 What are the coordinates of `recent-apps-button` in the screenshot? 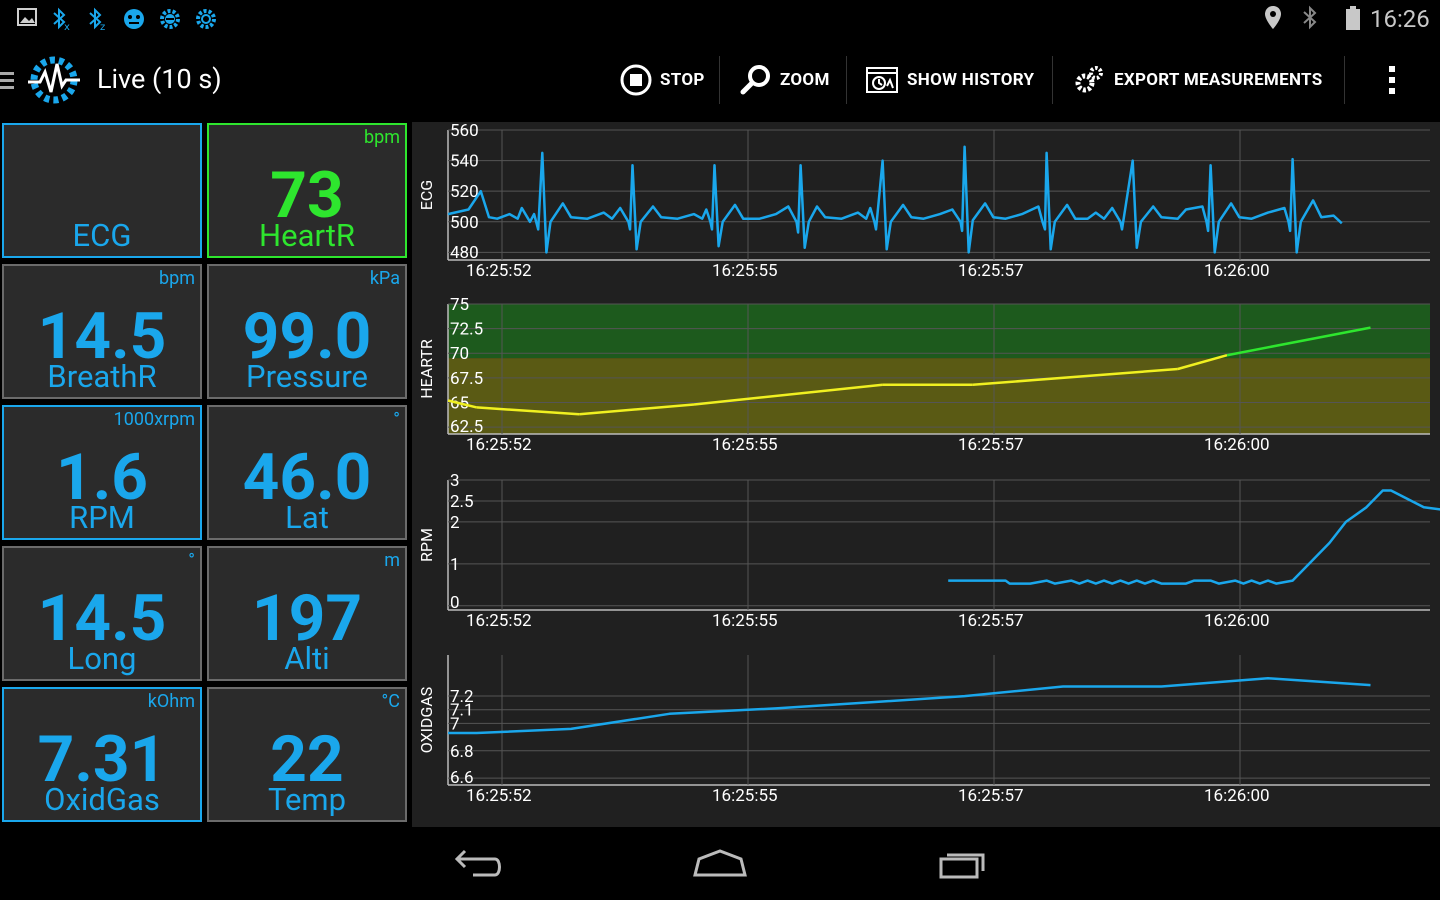 It's located at (963, 864).